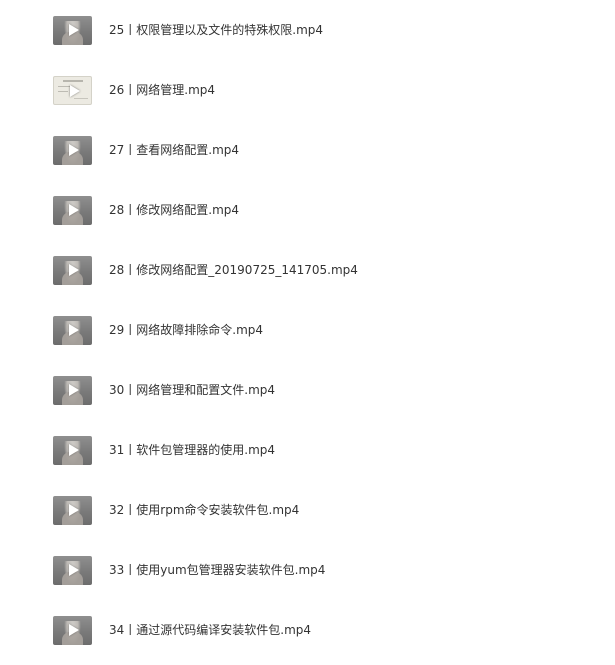  Describe the element at coordinates (323, 630) in the screenshot. I see `file-item: 34丨通过源代码编译安装软件包.mp4` at that location.